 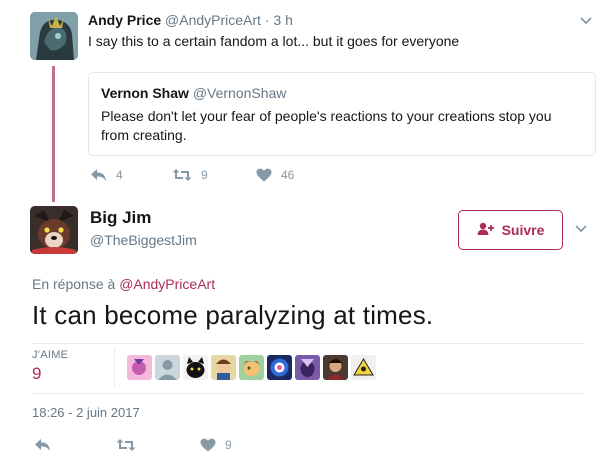 What do you see at coordinates (36, 374) in the screenshot?
I see `likes-count: 9` at bounding box center [36, 374].